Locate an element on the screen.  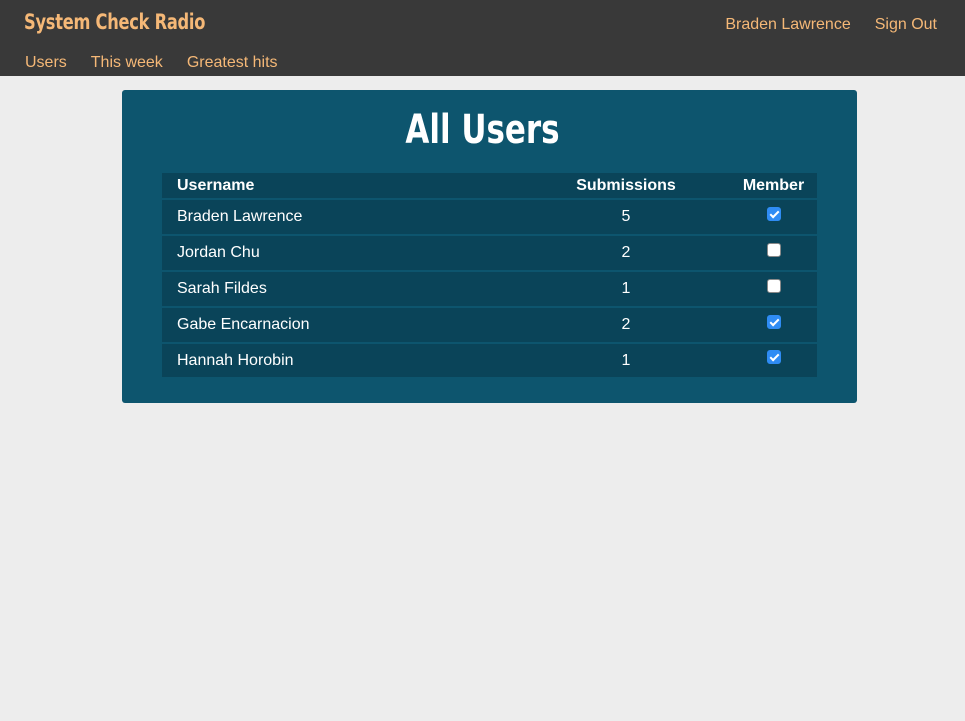
table-row: Braden Lawrence 5 is located at coordinates (489, 217).